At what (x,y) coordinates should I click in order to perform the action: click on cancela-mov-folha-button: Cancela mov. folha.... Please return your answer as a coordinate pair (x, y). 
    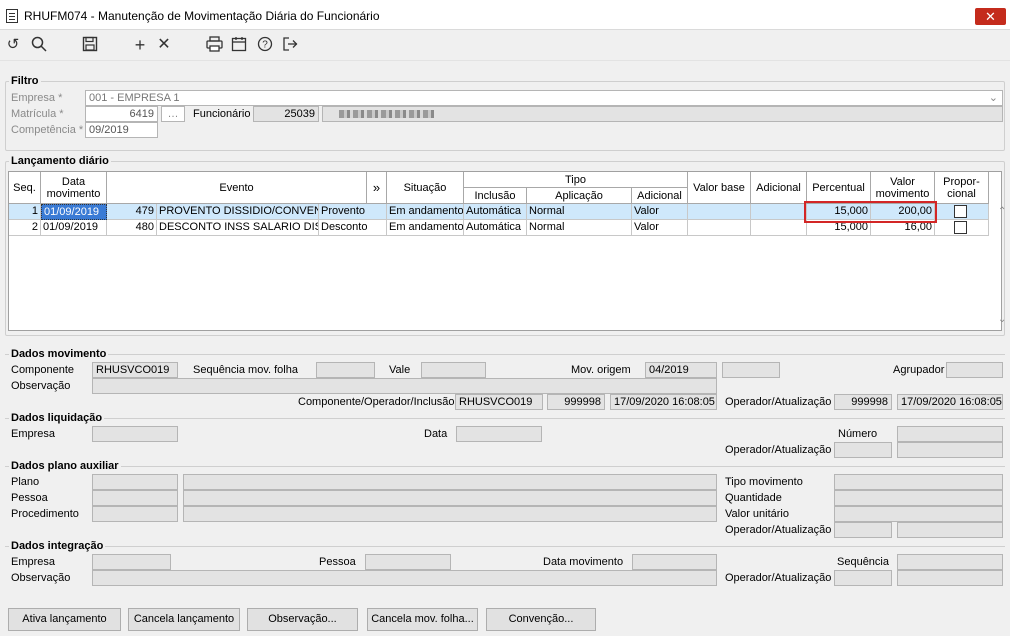
    Looking at the image, I should click on (422, 619).